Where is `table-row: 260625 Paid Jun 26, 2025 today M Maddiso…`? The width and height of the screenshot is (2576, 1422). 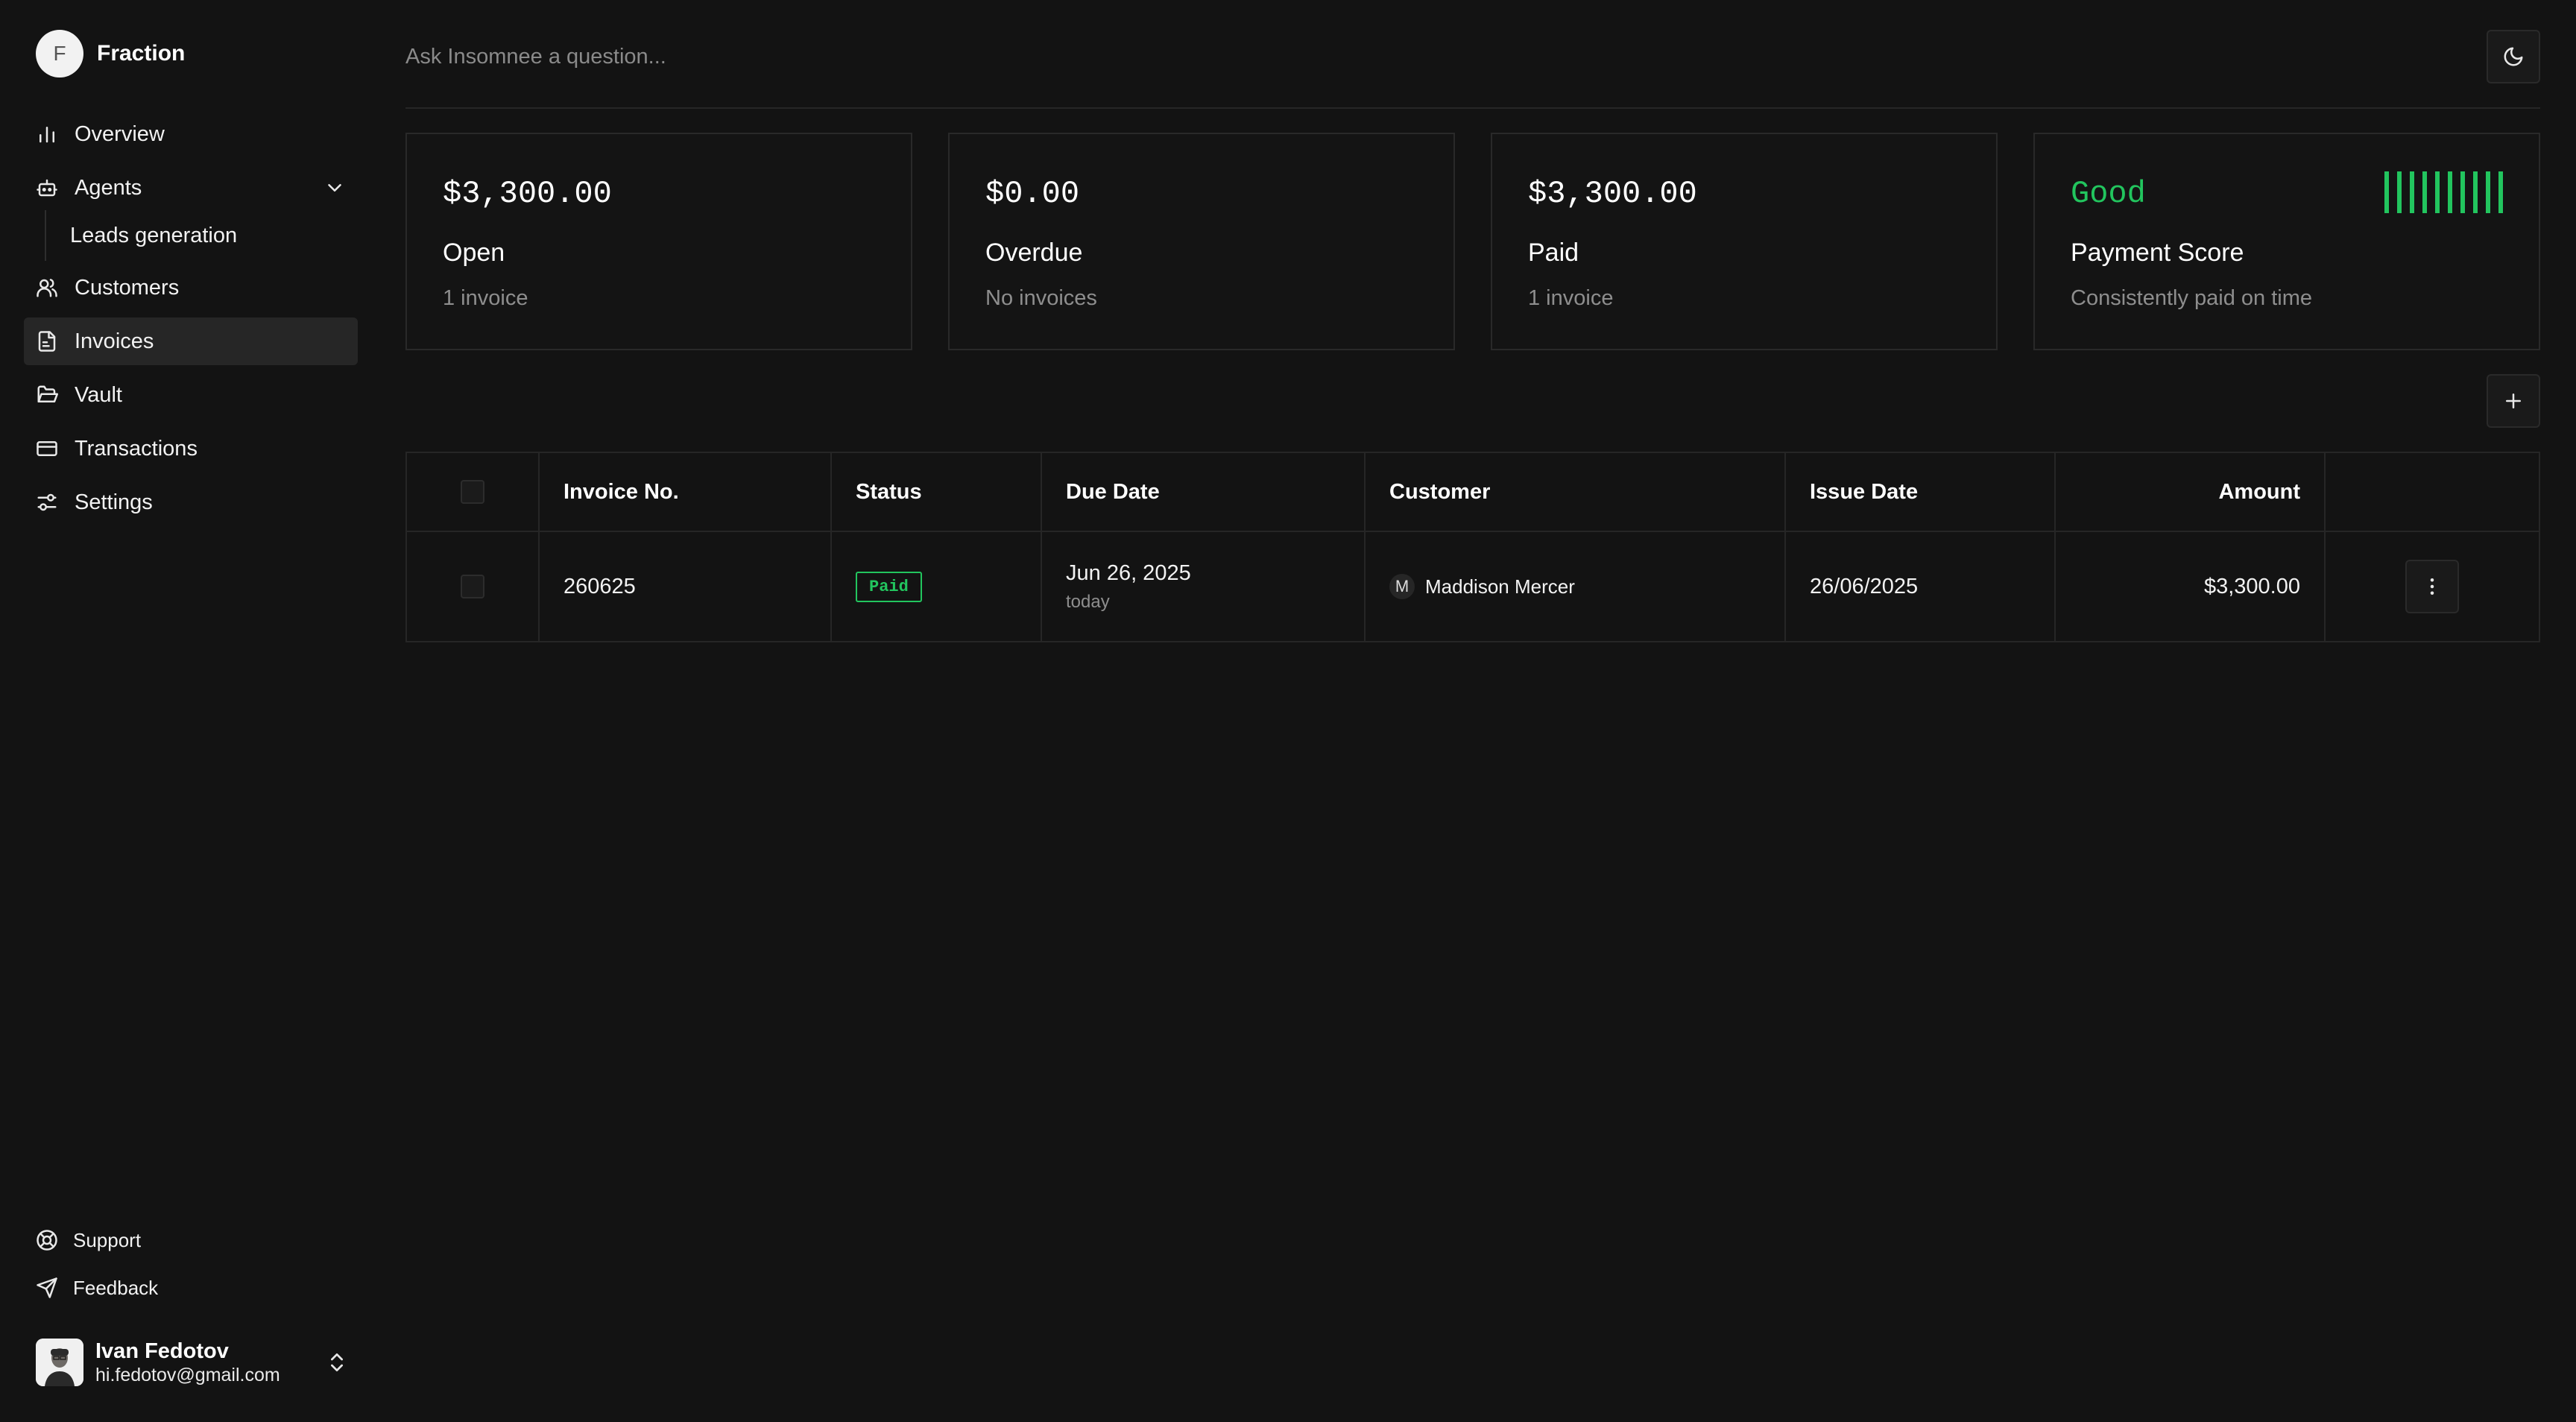
table-row: 260625 Paid Jun 26, 2025 today M Maddiso… is located at coordinates (1473, 586).